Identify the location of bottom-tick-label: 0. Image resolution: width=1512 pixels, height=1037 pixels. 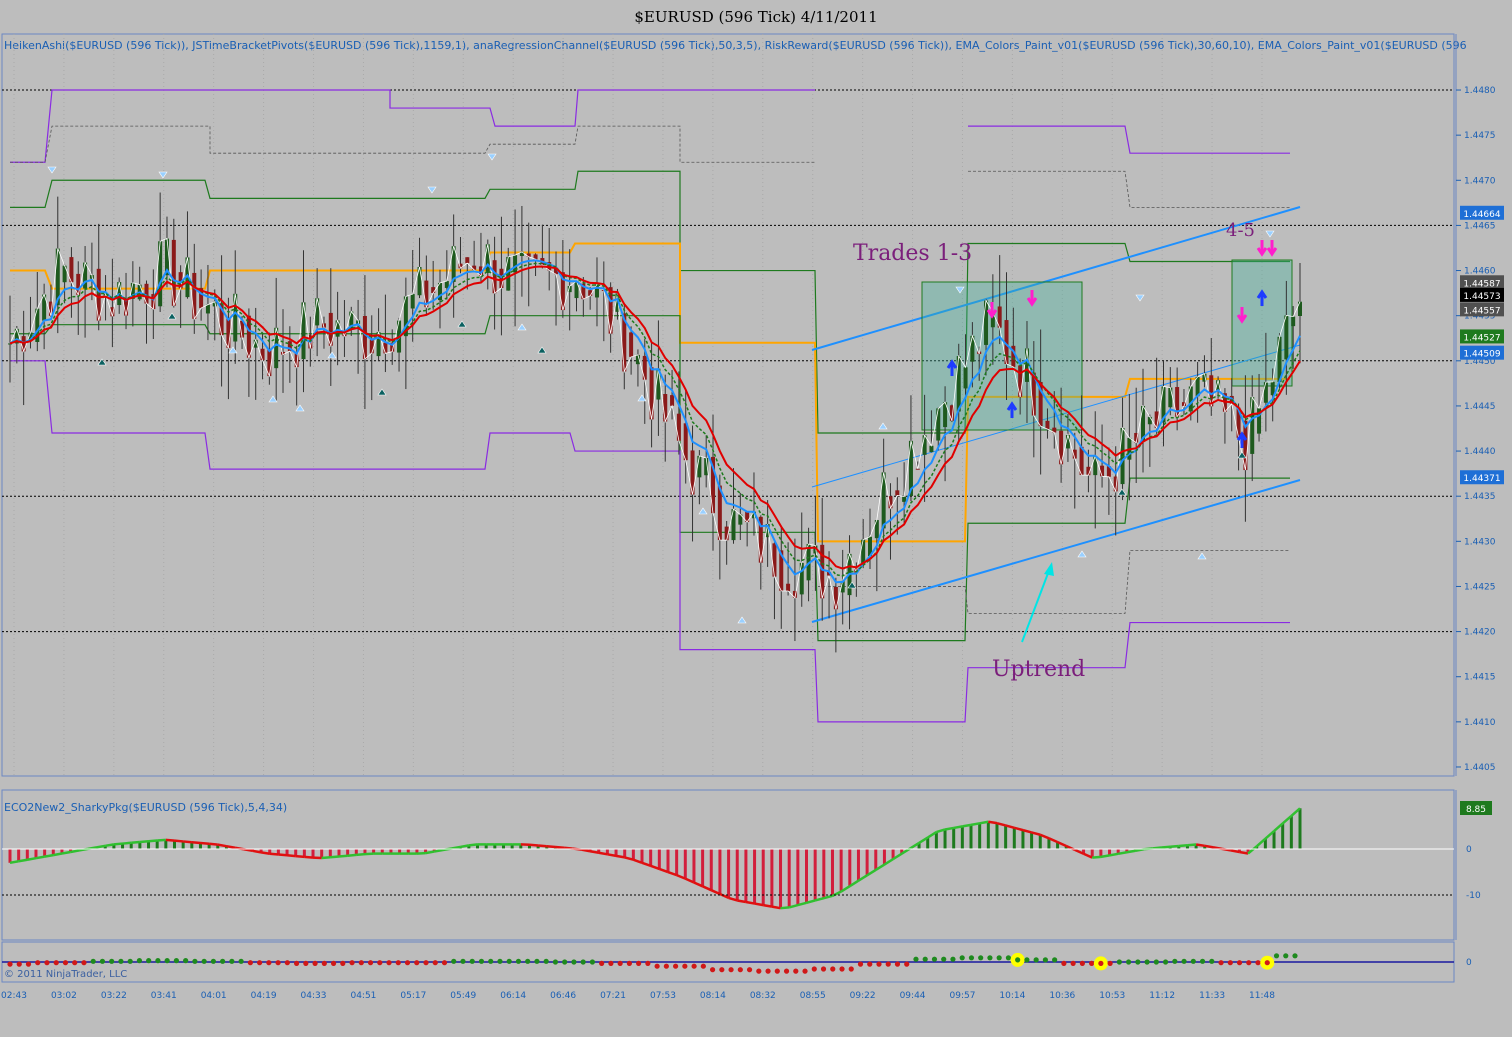
(1469, 963).